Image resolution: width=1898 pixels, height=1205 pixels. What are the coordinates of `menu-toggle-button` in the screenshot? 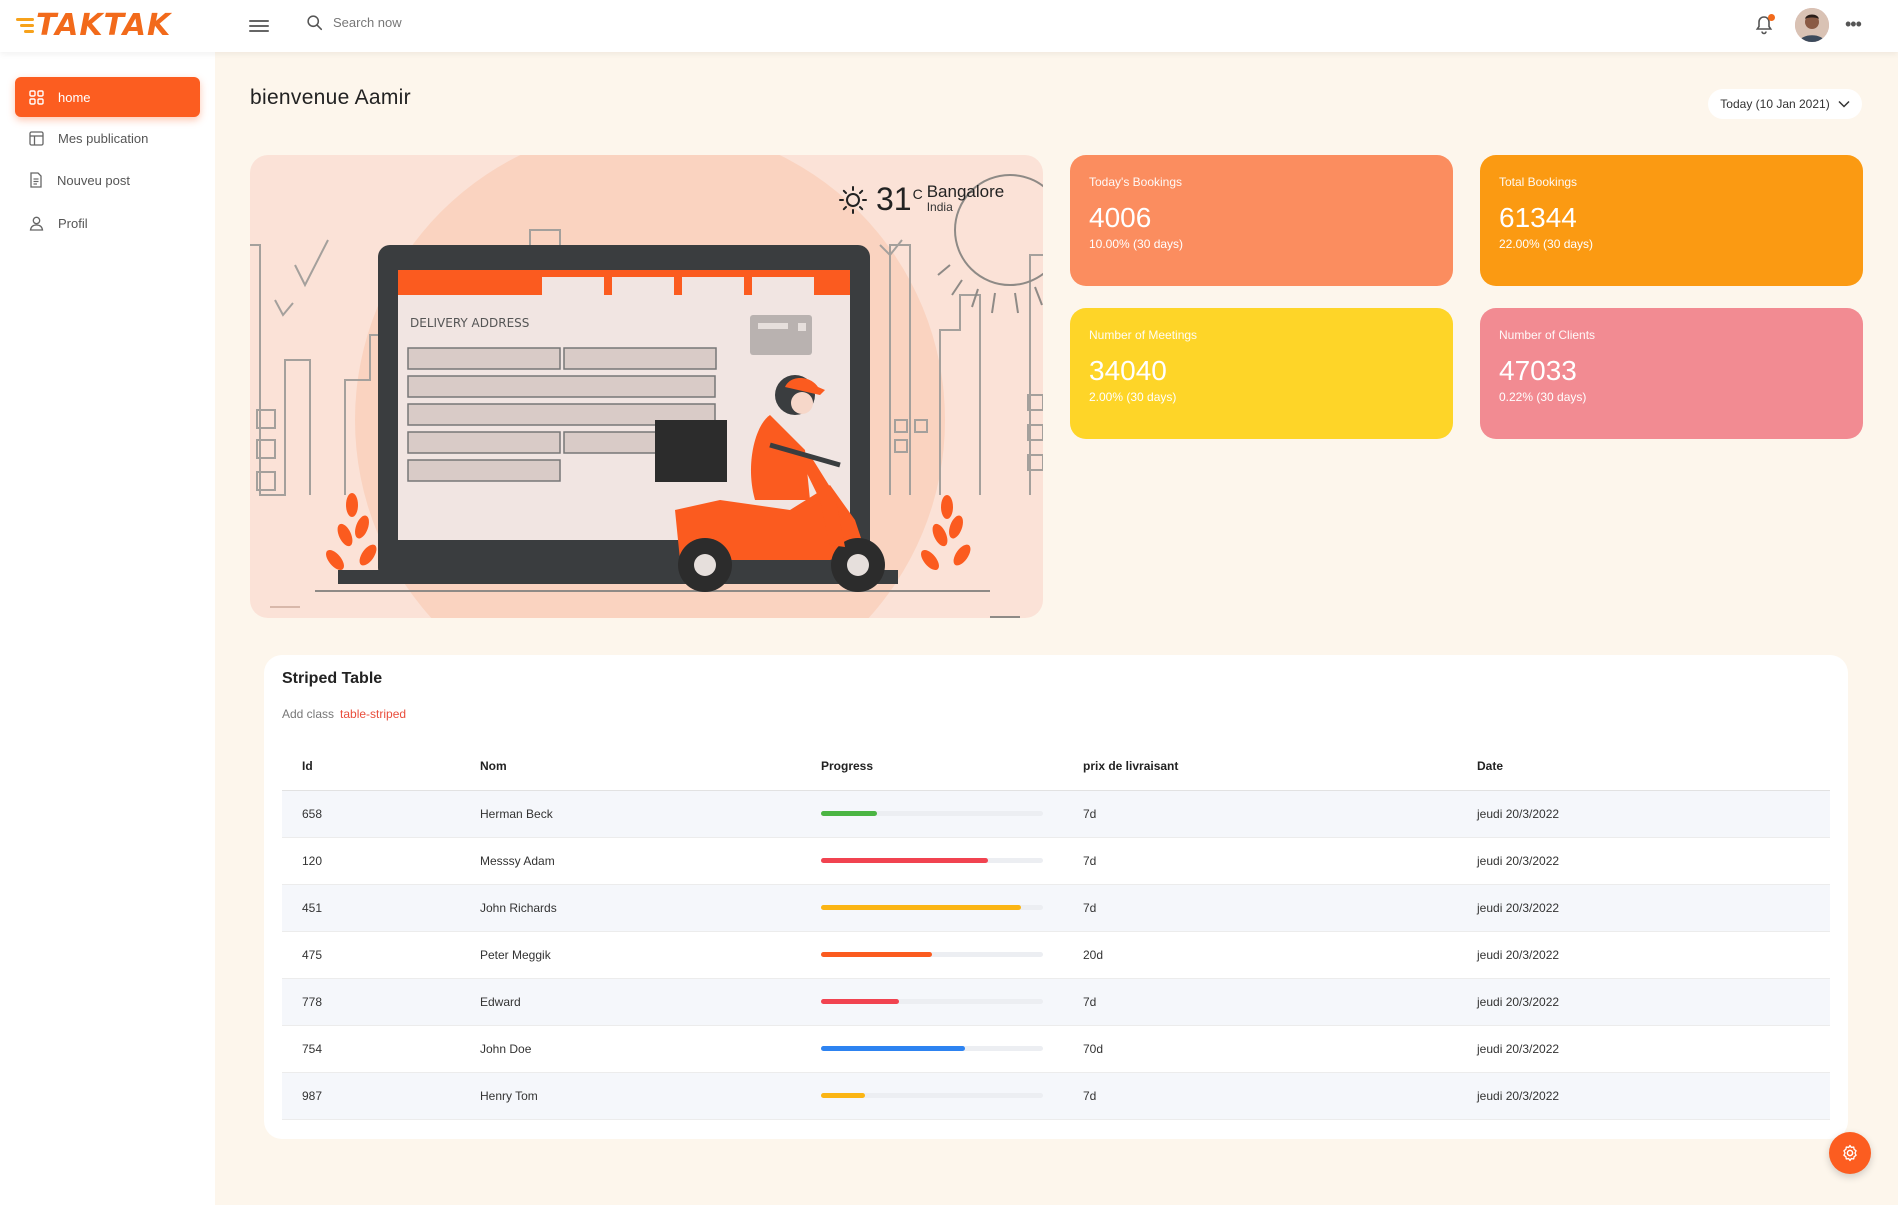 It's located at (259, 26).